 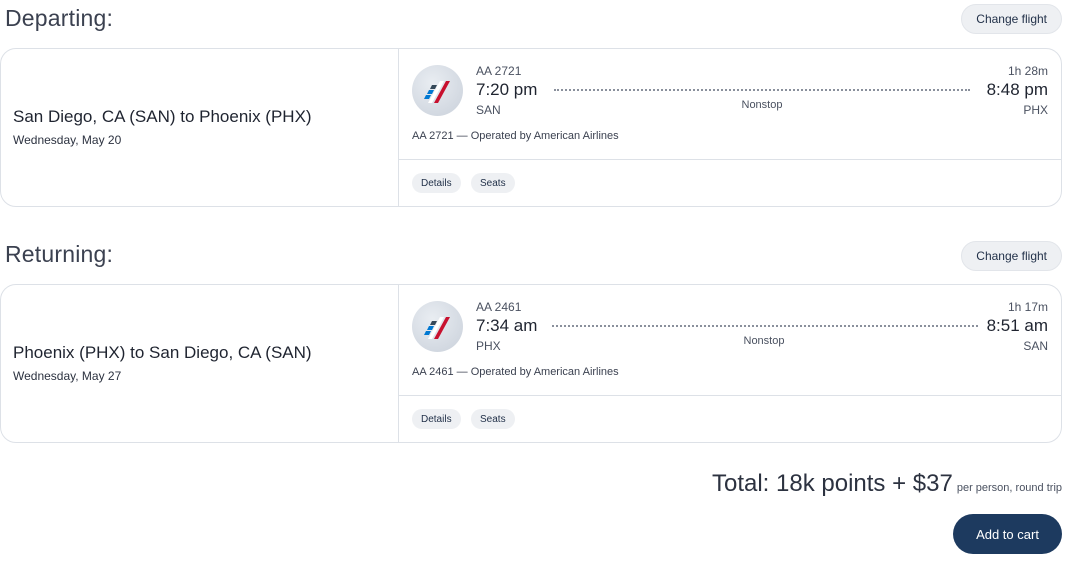 I want to click on returning-title: Returning:, so click(x=59, y=254).